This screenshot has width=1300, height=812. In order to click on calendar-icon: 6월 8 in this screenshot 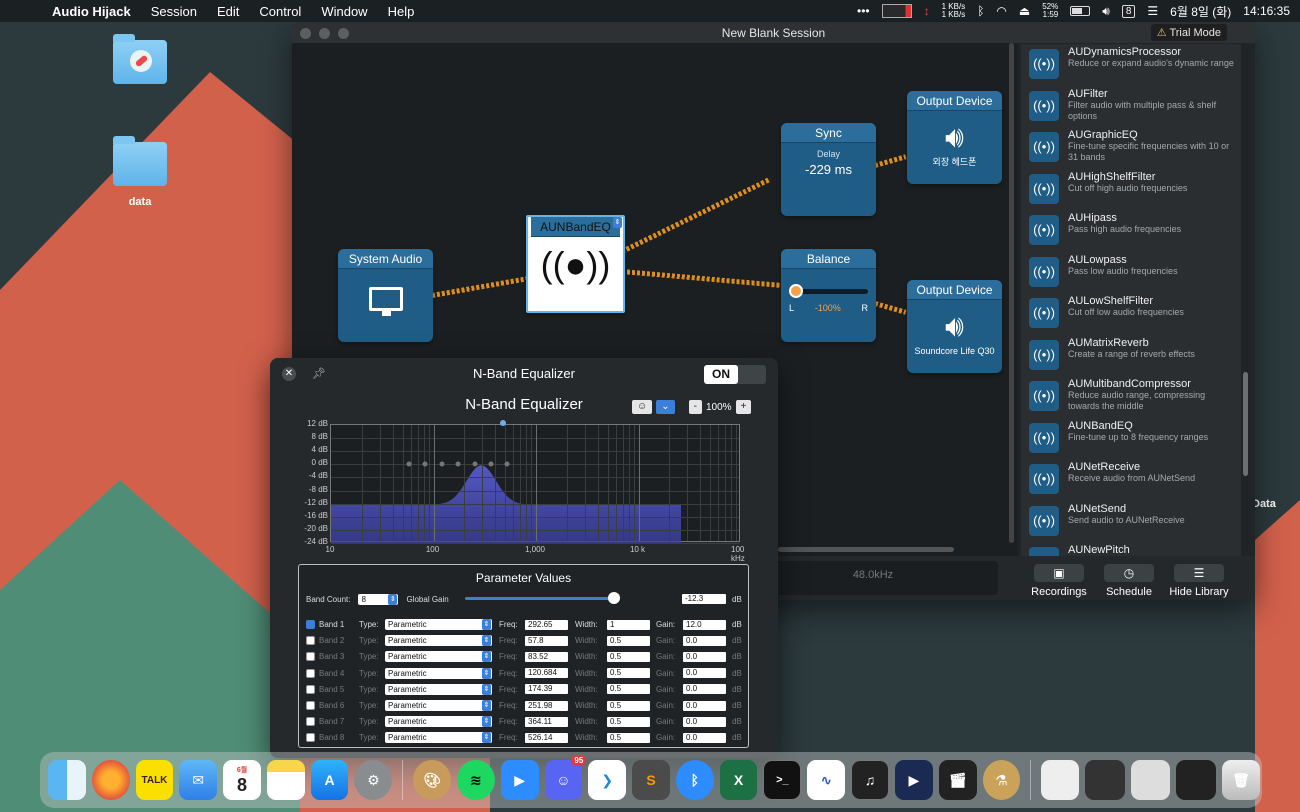, I will do `click(242, 780)`.